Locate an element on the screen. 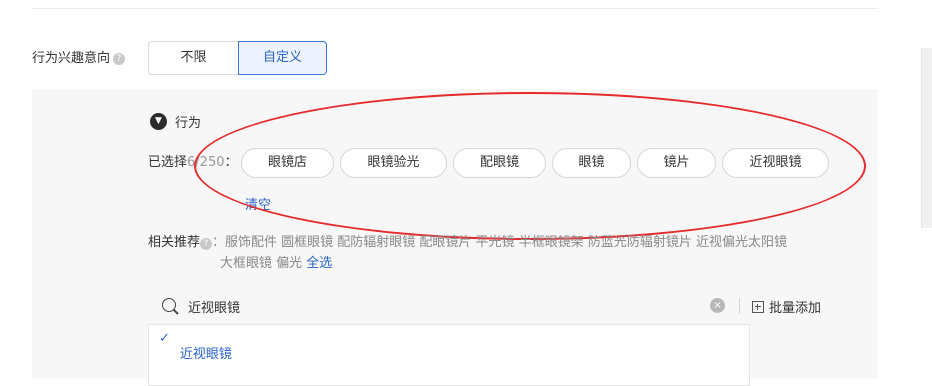 This screenshot has width=932, height=386. behavior-interest-label-text: 行为兴趣意向 is located at coordinates (71, 58).